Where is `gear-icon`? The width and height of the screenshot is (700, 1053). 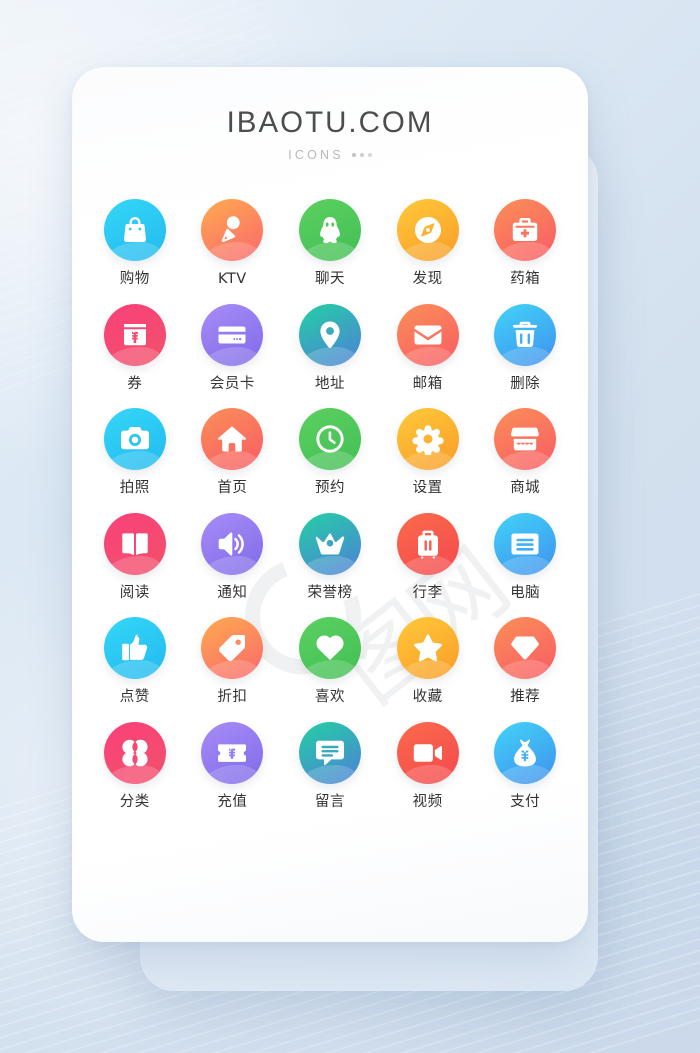 gear-icon is located at coordinates (427, 439).